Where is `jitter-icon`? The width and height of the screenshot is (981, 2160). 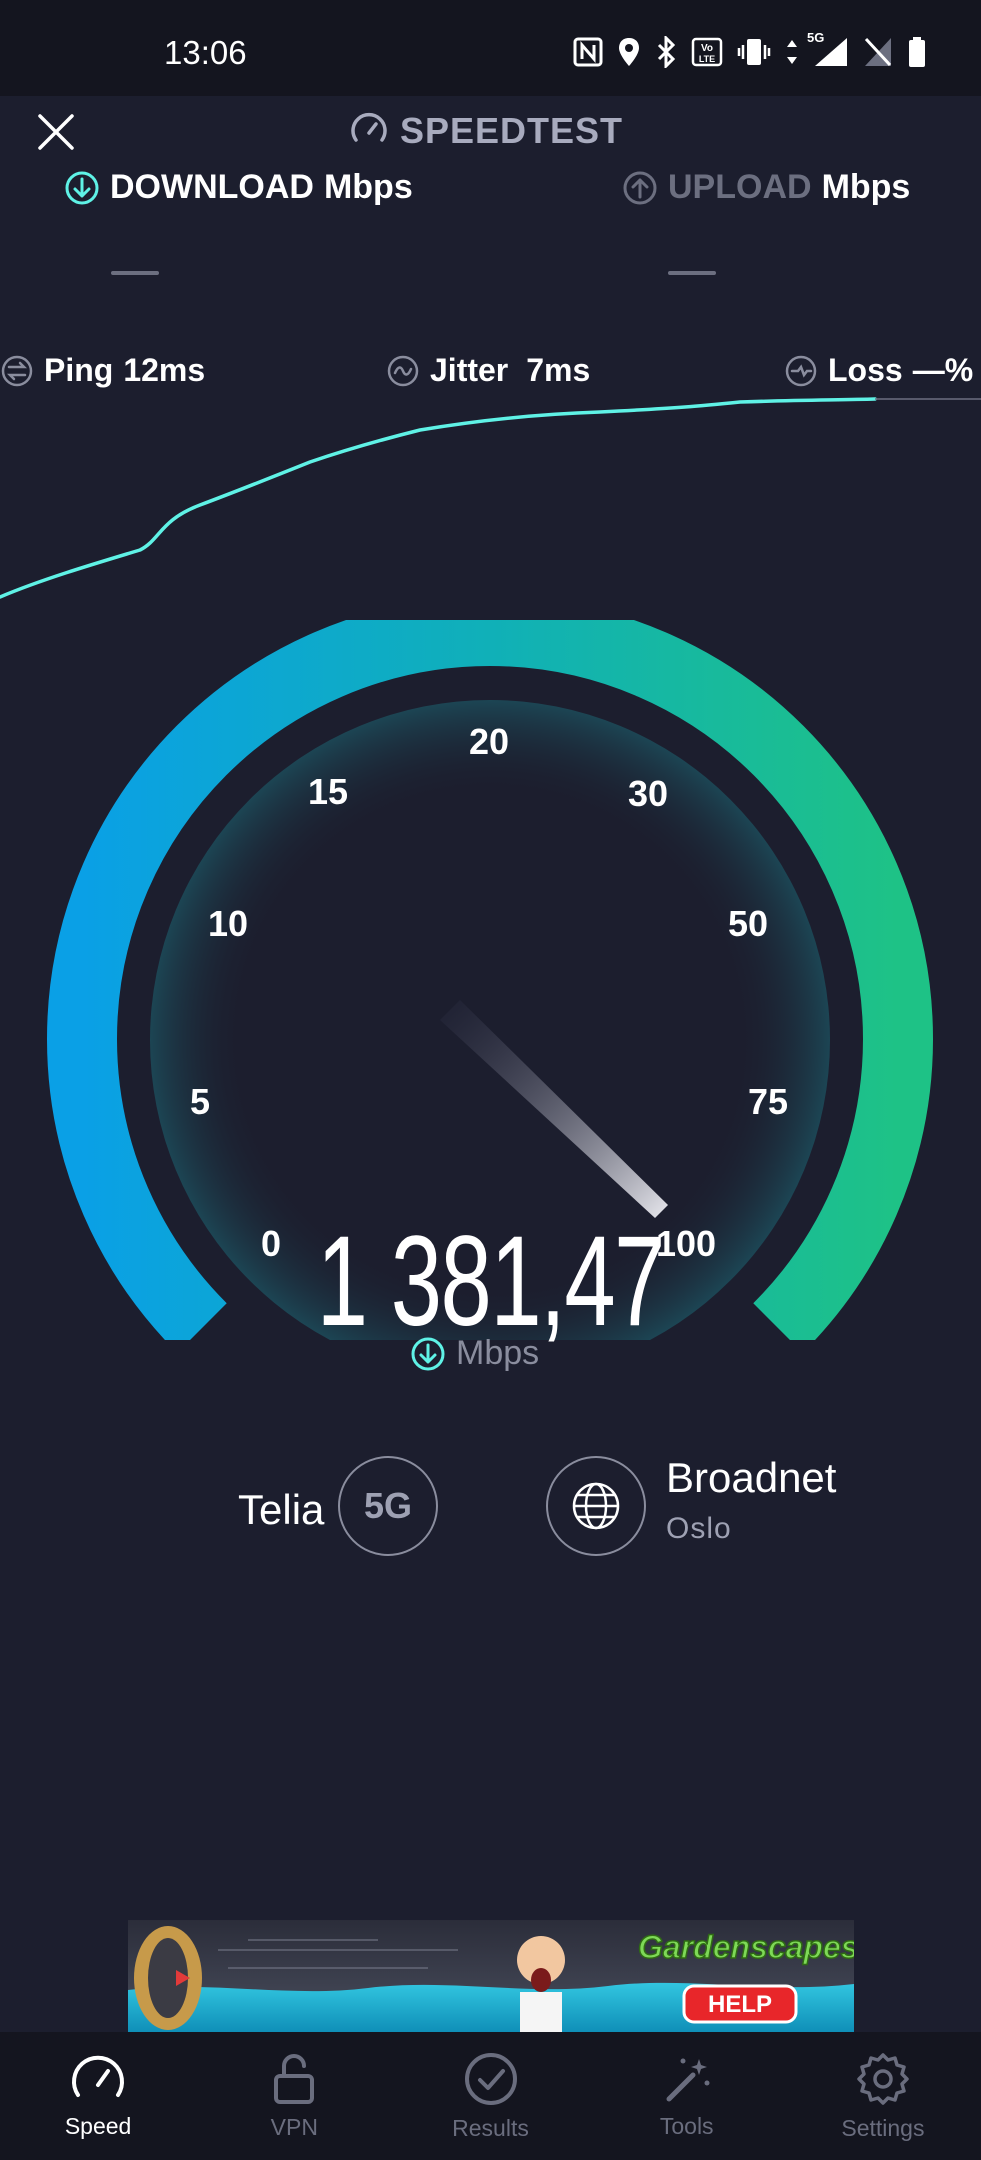 jitter-icon is located at coordinates (403, 370).